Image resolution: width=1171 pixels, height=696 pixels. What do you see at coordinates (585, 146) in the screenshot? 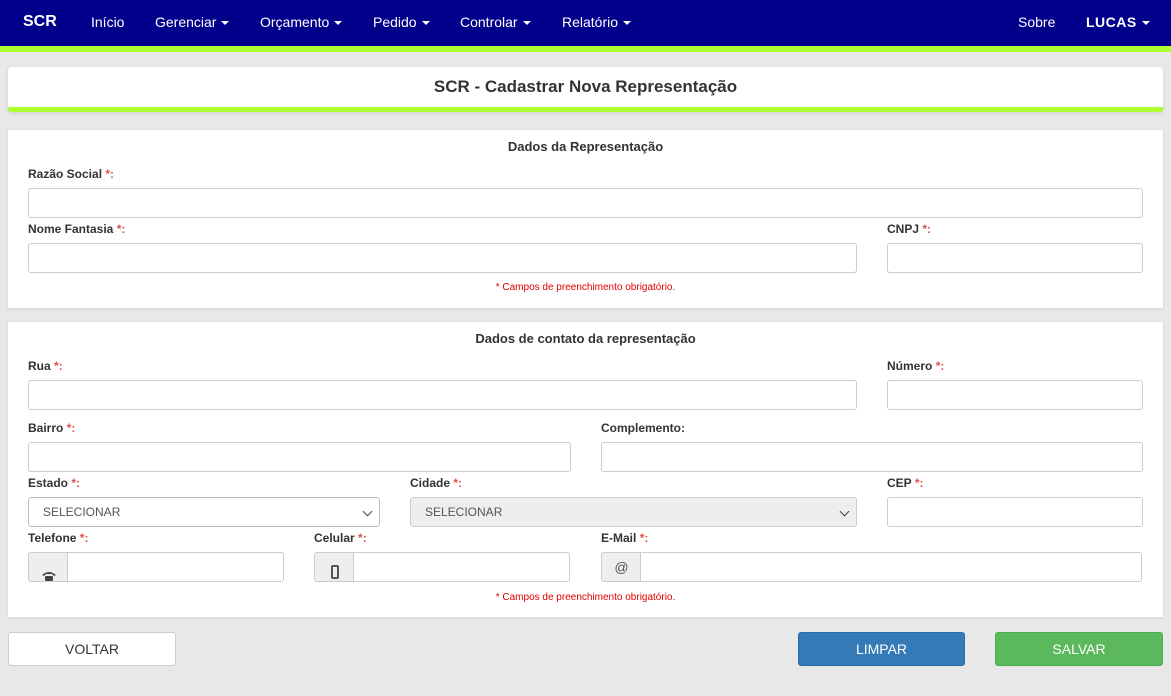
I see `section-heading: Dados da Representação` at bounding box center [585, 146].